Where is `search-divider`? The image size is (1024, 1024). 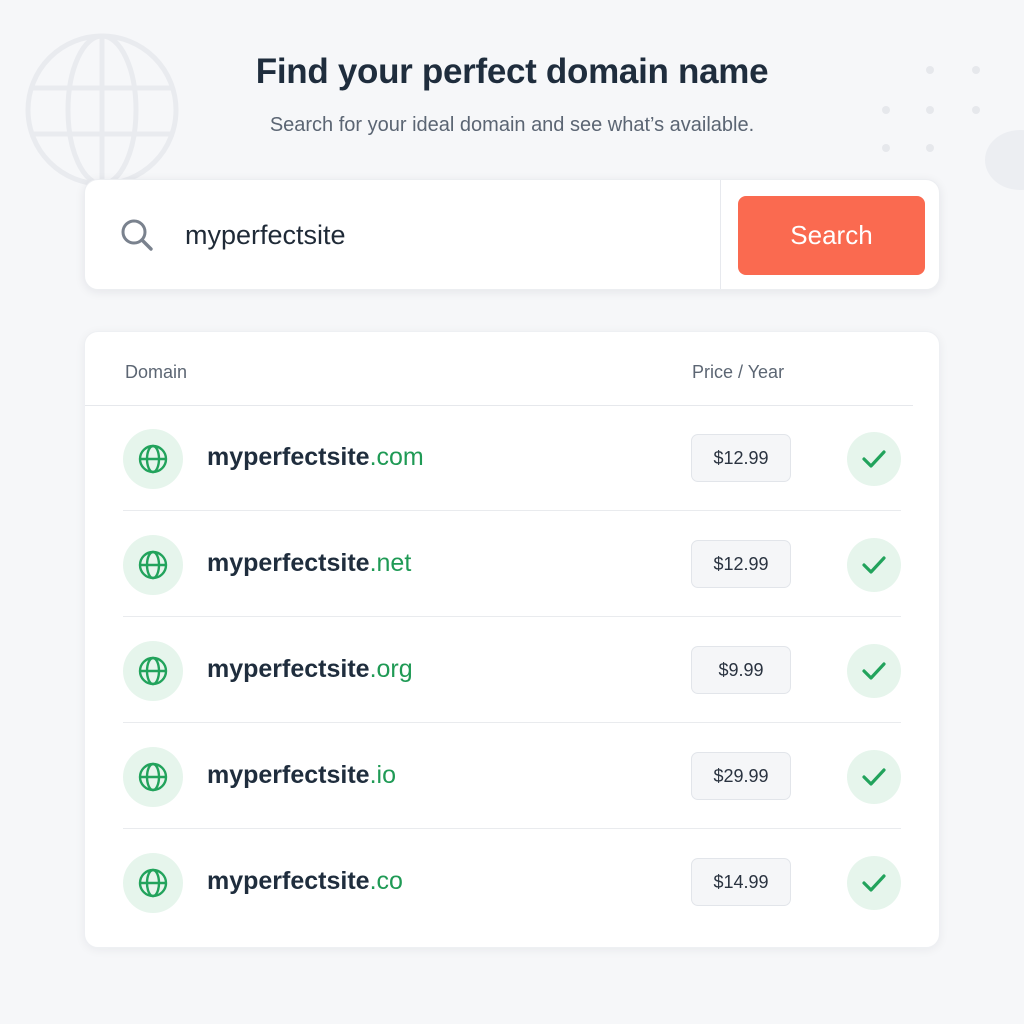 search-divider is located at coordinates (720, 234).